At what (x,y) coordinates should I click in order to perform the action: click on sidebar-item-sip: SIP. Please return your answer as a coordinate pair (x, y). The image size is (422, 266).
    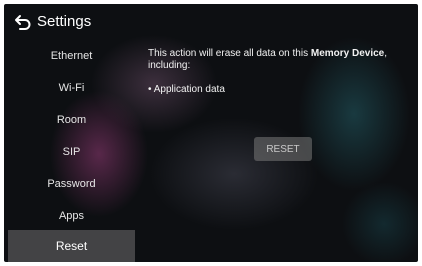
    Looking at the image, I should click on (71, 152).